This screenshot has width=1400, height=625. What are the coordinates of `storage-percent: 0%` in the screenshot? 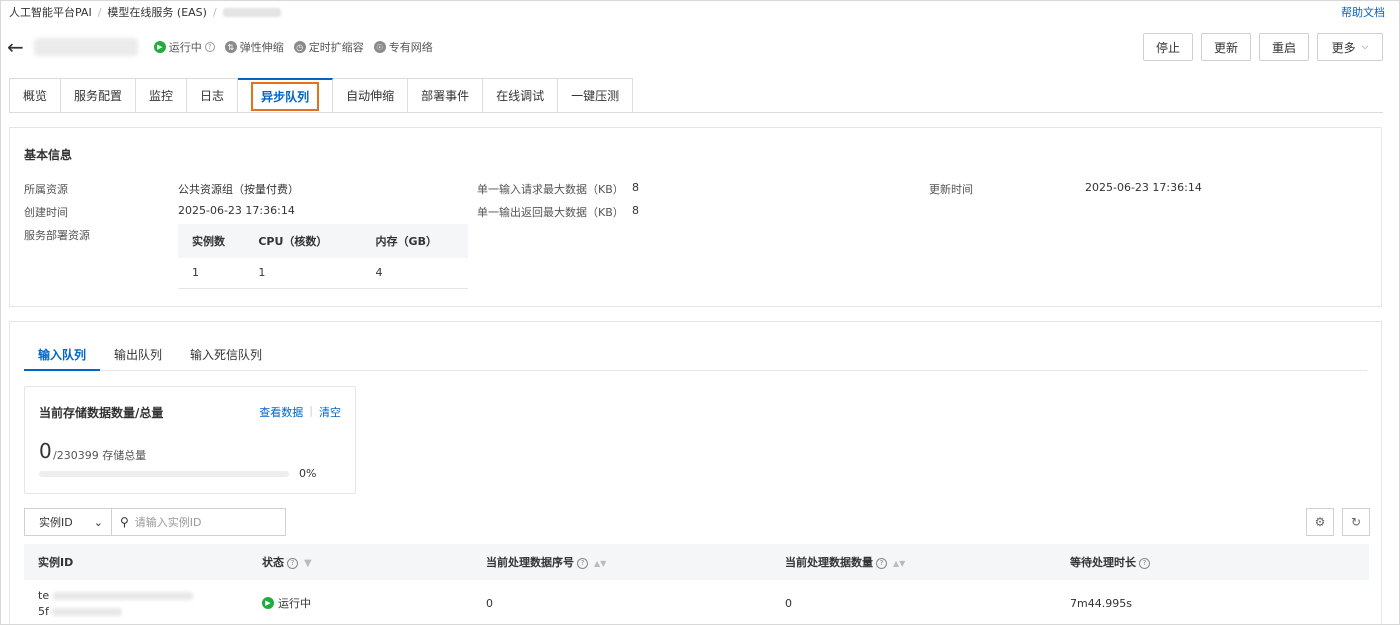 It's located at (308, 473).